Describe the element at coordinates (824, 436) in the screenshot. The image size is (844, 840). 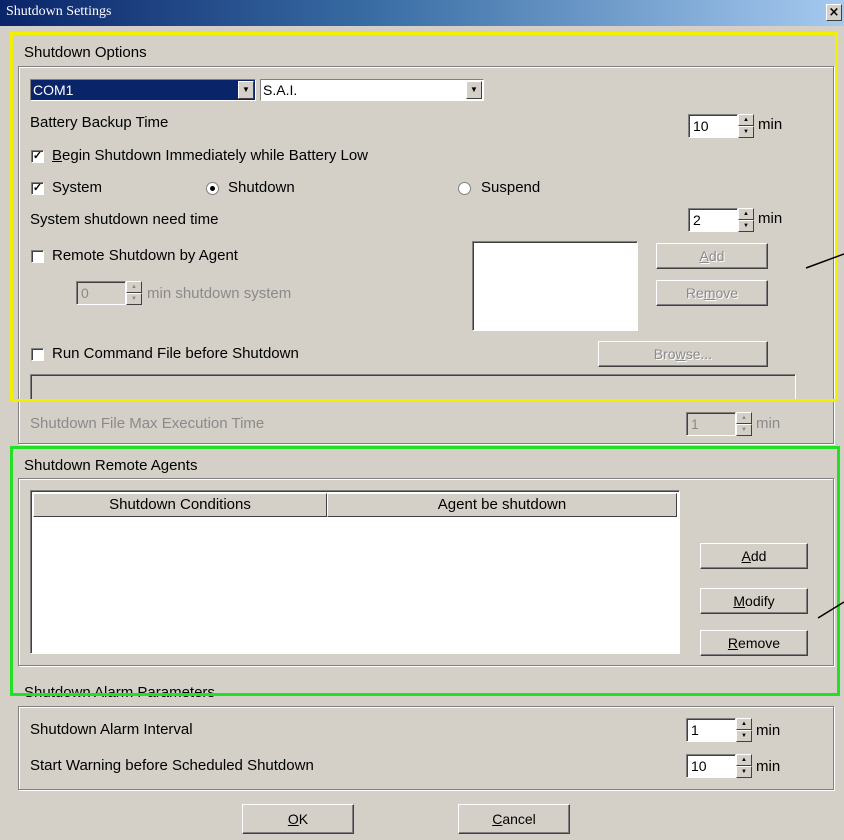
I see `callout-lines` at that location.